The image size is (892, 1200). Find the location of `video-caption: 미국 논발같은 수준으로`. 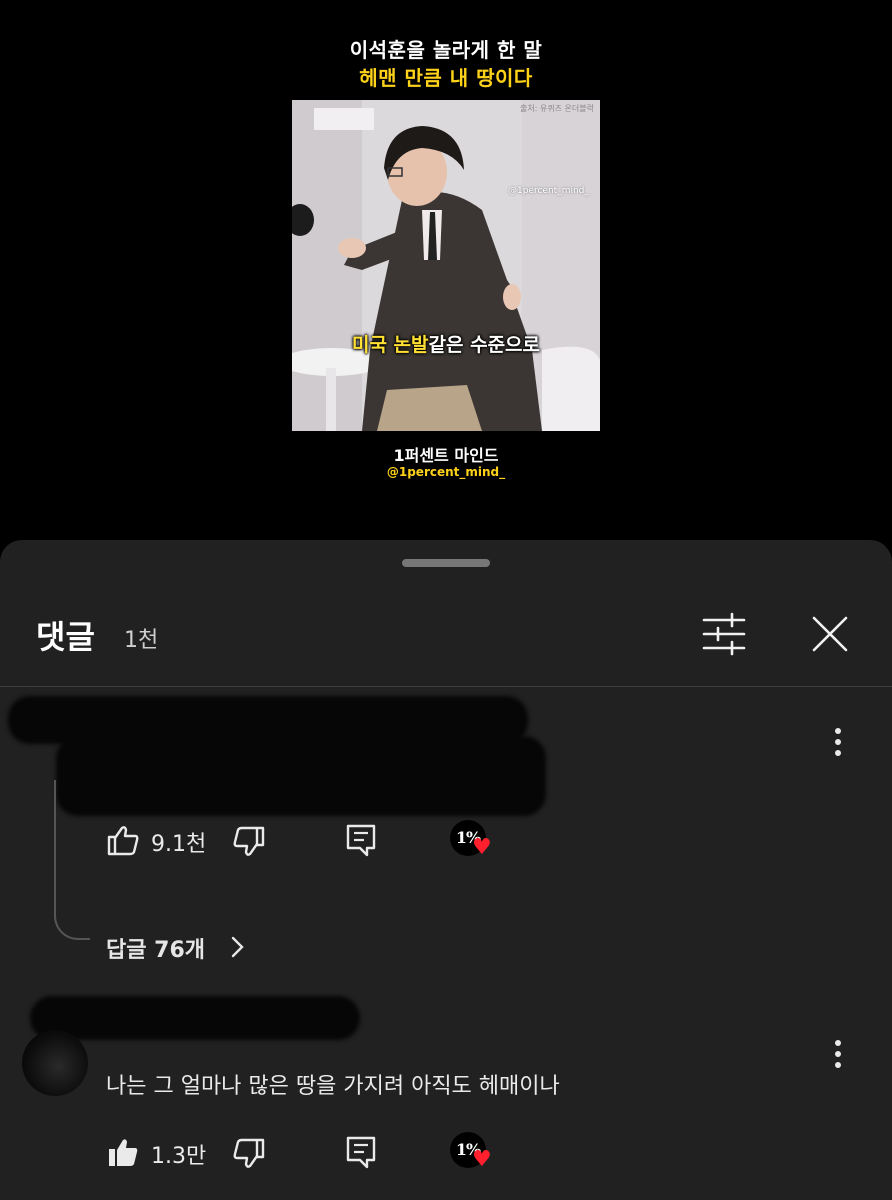

video-caption: 미국 논발같은 수준으로 is located at coordinates (446, 343).